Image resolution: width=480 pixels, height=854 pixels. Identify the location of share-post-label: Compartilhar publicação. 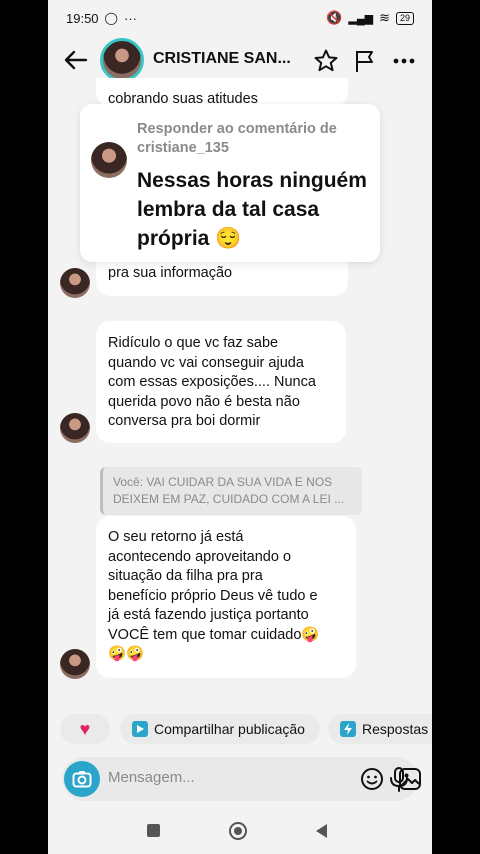
(229, 729).